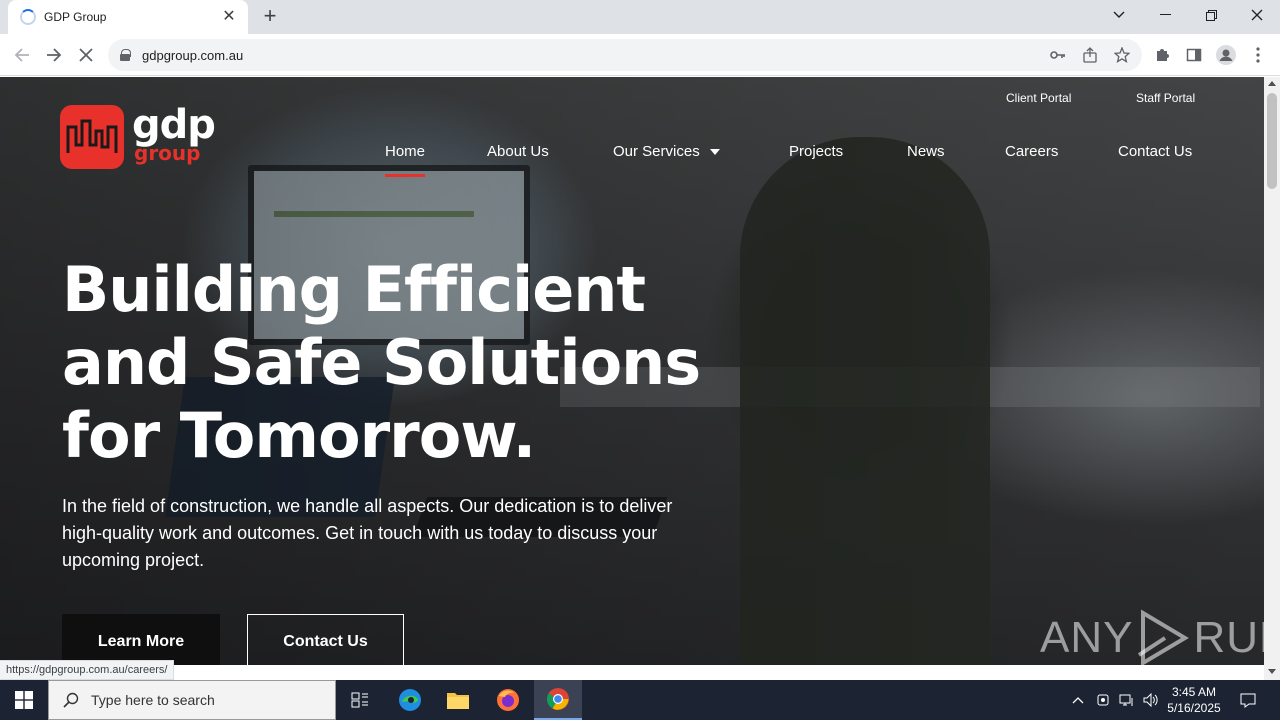 The height and width of the screenshot is (720, 1280). What do you see at coordinates (141, 639) in the screenshot?
I see `learn-more-button: Learn More` at bounding box center [141, 639].